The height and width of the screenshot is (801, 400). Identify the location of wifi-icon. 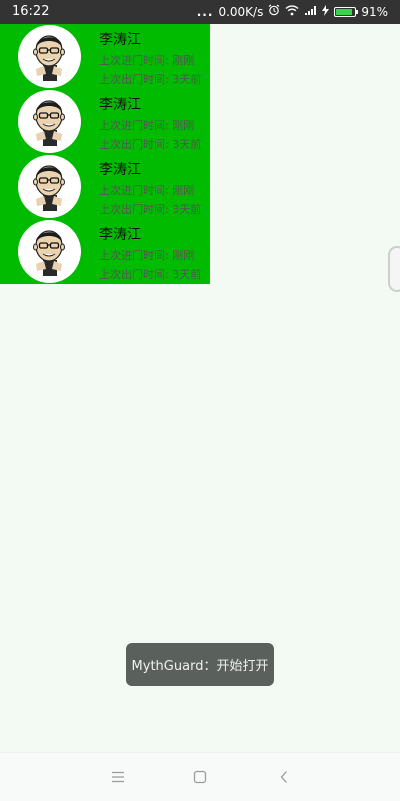
(292, 11).